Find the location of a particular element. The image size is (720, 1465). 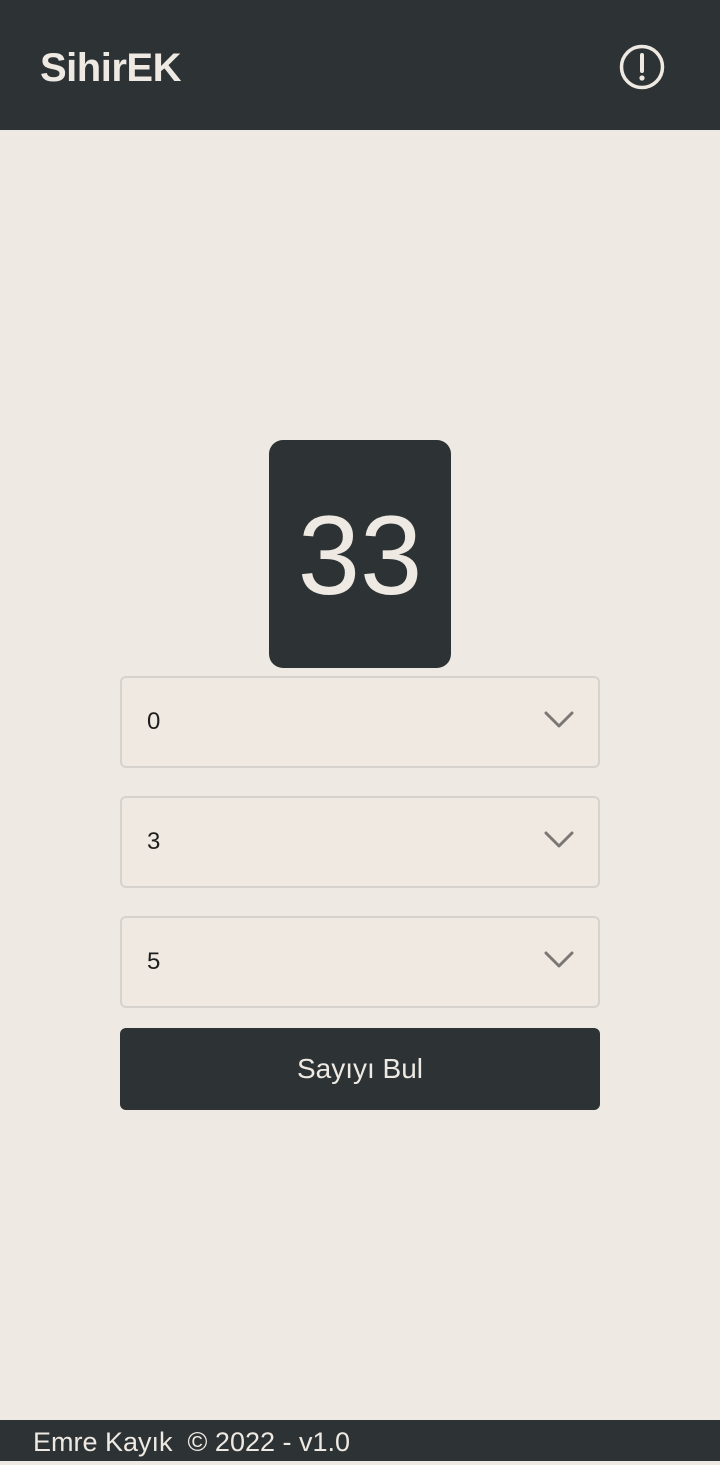

find-number-button-label: Sayıyı Bul is located at coordinates (360, 1068).